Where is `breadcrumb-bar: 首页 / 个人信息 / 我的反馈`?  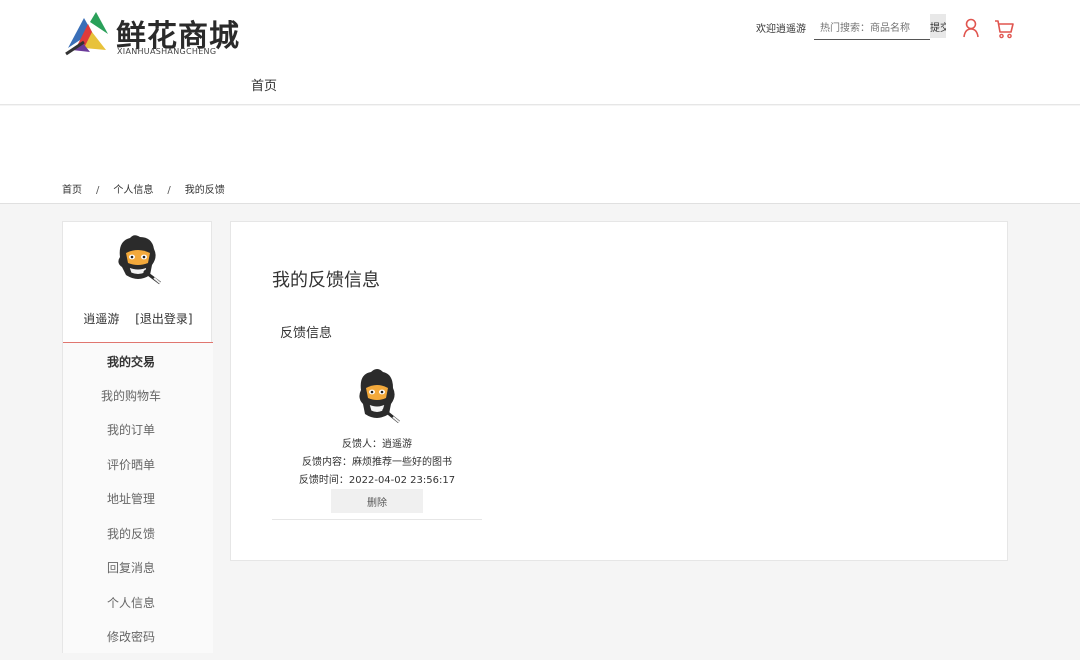
breadcrumb-bar: 首页 / 个人信息 / 我的反馈 is located at coordinates (540, 155).